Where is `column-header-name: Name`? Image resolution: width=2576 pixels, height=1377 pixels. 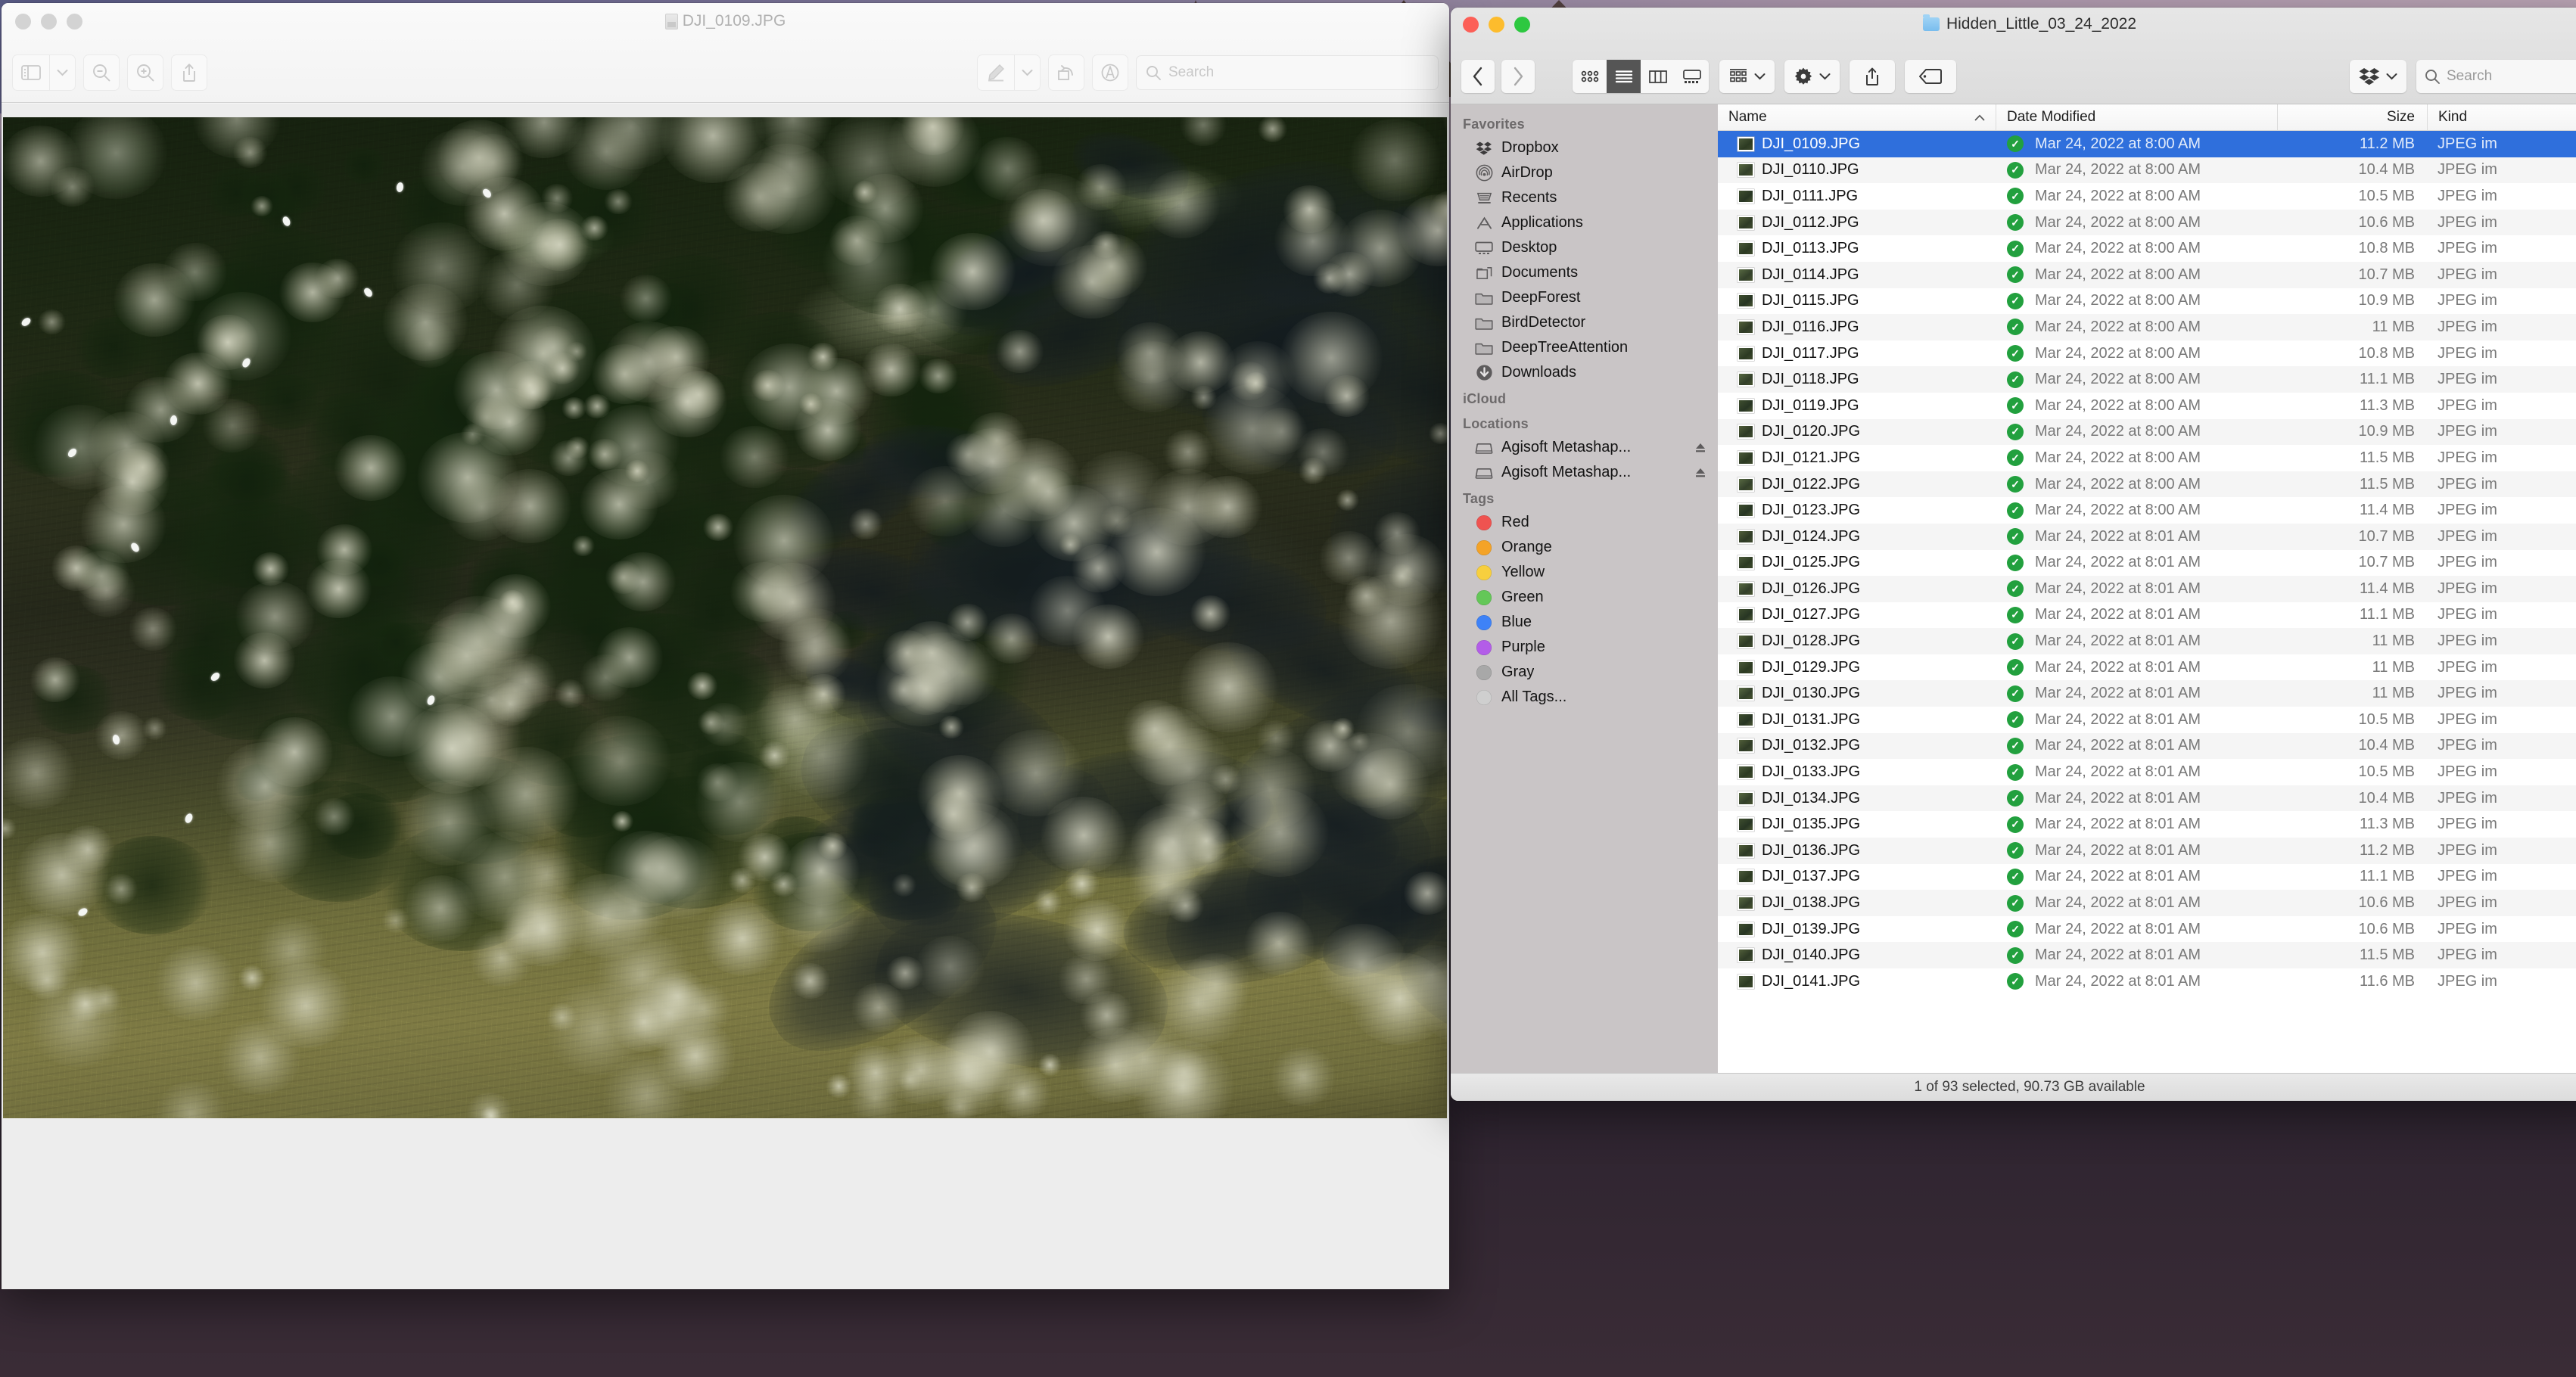
column-header-name: Name is located at coordinates (1857, 117).